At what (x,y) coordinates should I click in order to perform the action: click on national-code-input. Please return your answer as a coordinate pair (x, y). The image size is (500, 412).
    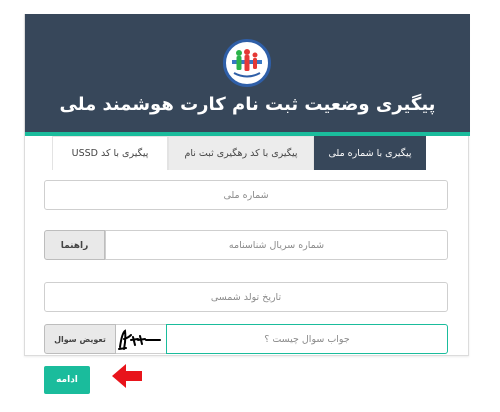
    Looking at the image, I should click on (246, 195).